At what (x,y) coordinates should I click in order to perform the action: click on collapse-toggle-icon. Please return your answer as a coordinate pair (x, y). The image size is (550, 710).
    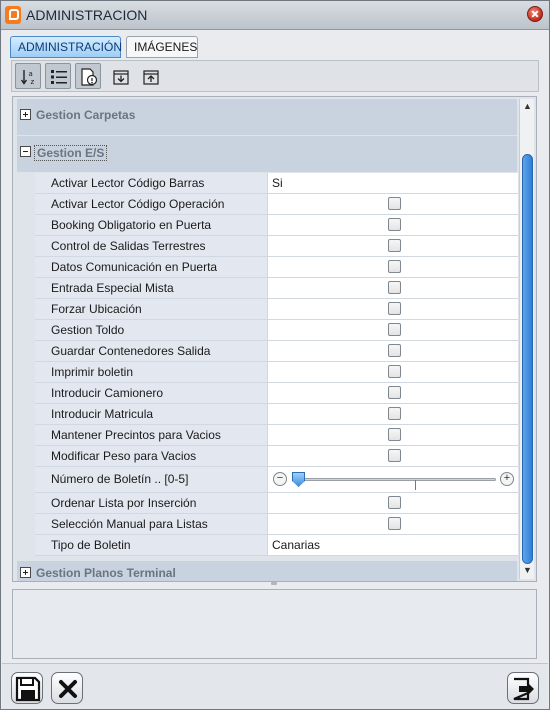
    Looking at the image, I should click on (25, 151).